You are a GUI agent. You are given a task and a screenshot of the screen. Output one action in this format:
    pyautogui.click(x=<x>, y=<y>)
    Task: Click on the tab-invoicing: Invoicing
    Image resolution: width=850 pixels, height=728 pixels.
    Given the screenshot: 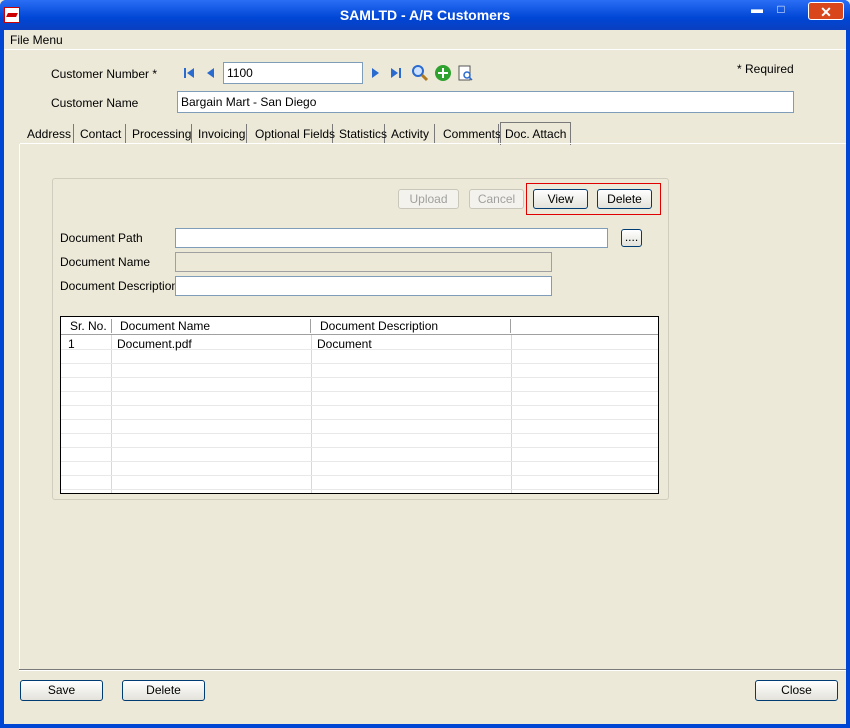 What is the action you would take?
    pyautogui.click(x=220, y=134)
    